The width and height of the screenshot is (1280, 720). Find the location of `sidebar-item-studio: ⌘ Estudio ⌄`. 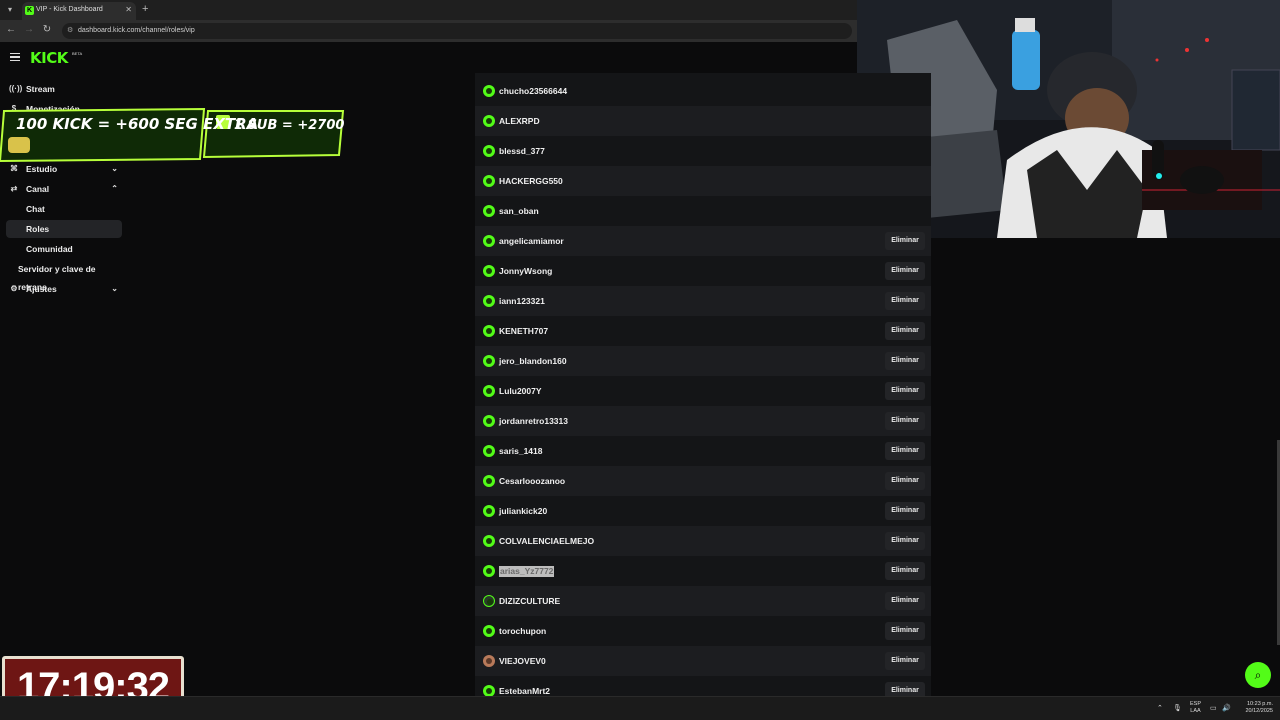

sidebar-item-studio: ⌘ Estudio ⌄ is located at coordinates (64, 169).